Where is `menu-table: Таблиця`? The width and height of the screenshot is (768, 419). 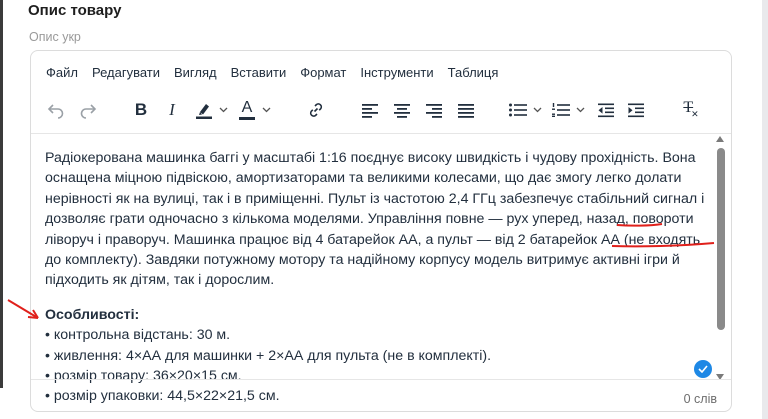
menu-table: Таблиця is located at coordinates (473, 72).